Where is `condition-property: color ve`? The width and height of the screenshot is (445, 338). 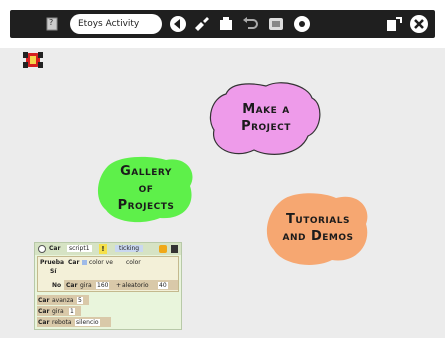
condition-property: color ve is located at coordinates (101, 262).